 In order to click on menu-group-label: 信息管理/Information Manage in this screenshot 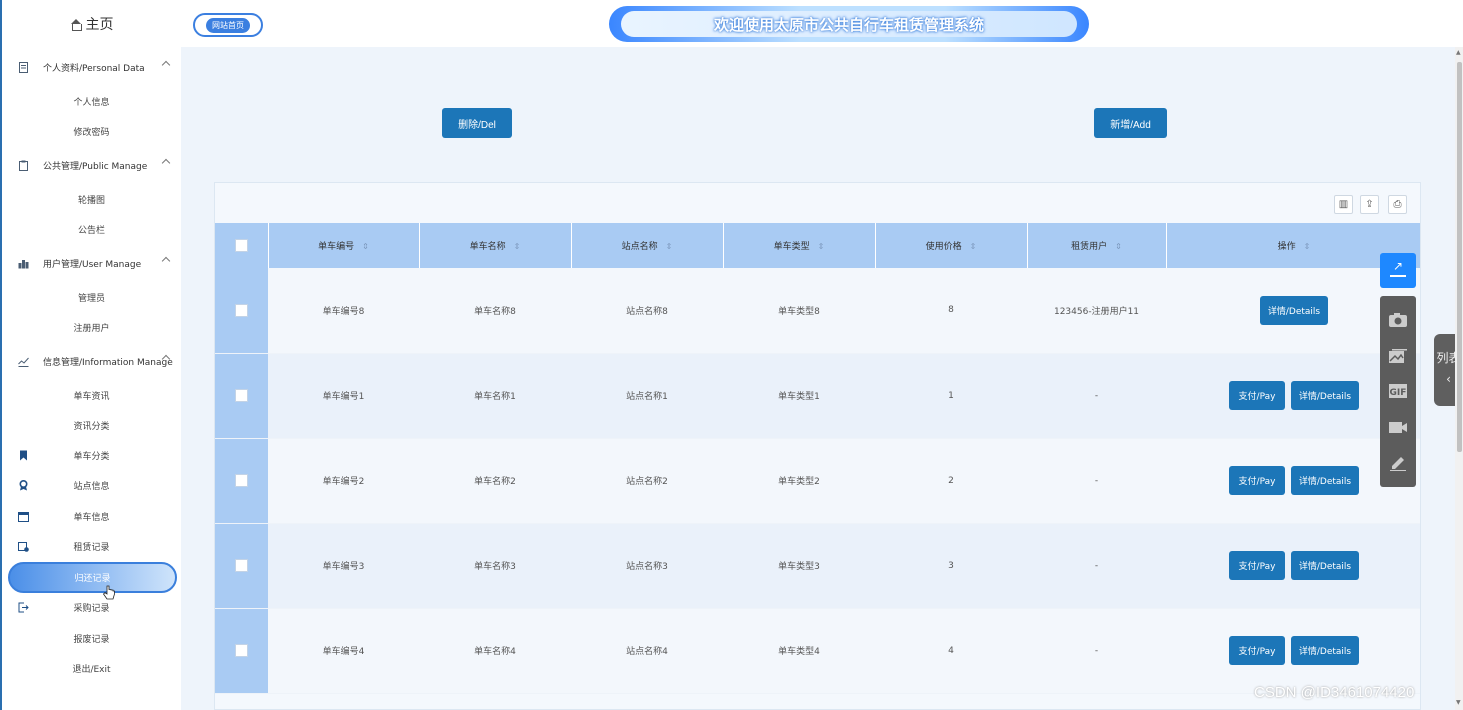, I will do `click(108, 362)`.